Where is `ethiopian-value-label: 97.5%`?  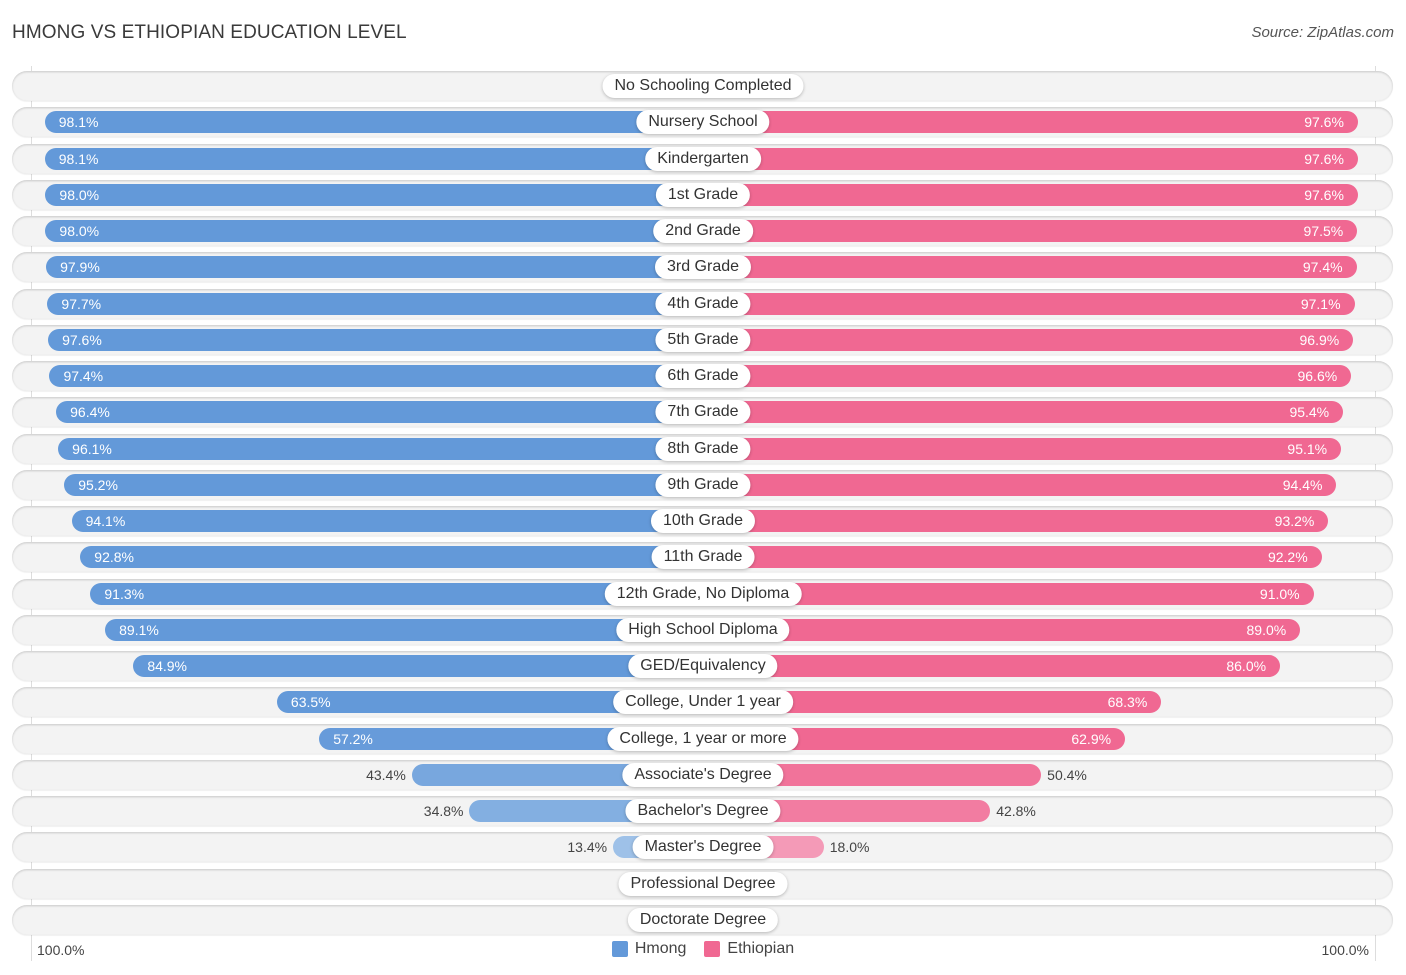 ethiopian-value-label: 97.5% is located at coordinates (1323, 231).